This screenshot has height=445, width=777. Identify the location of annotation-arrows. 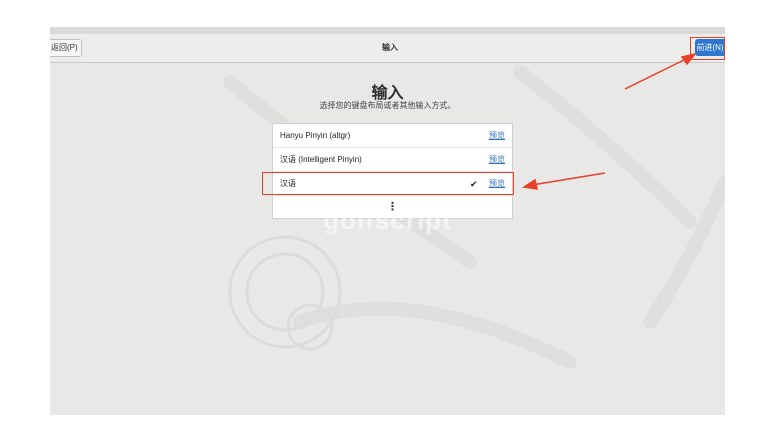
(609, 121).